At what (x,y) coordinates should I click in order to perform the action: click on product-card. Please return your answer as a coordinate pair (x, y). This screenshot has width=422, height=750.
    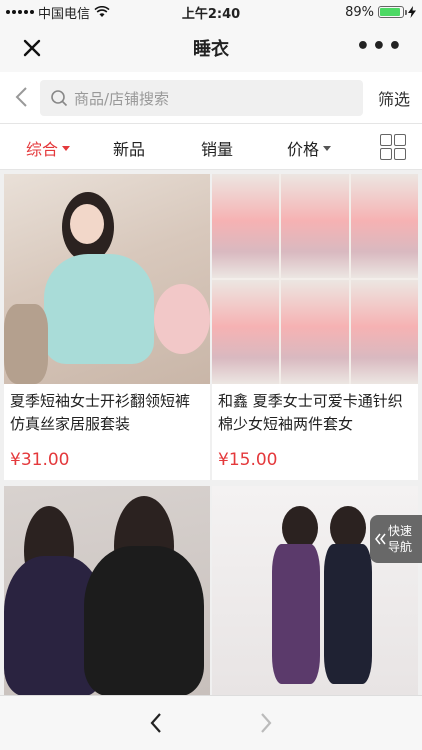
    Looking at the image, I should click on (107, 590).